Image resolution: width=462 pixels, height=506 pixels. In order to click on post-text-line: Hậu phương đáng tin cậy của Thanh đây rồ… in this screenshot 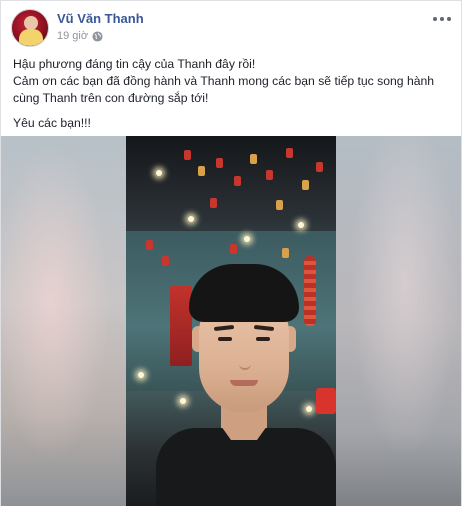, I will do `click(134, 64)`.